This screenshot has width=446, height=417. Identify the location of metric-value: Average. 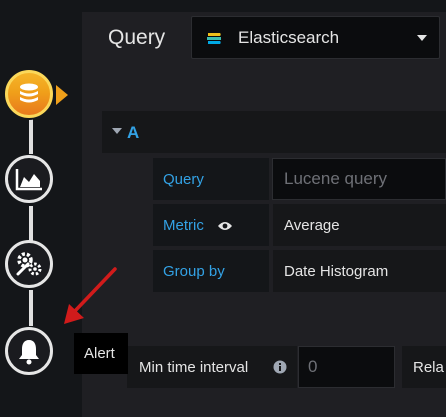
(312, 225).